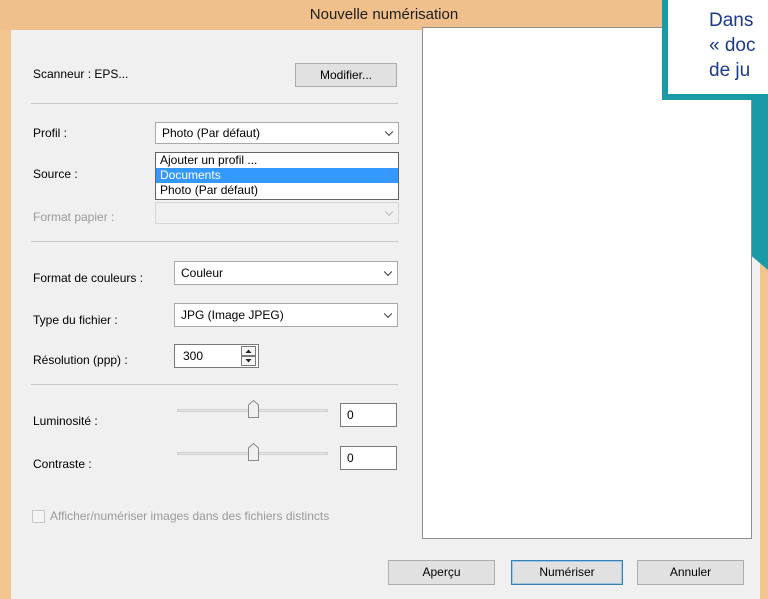 This screenshot has height=599, width=768. I want to click on window-title: Nouvelle numérisation, so click(384, 14).